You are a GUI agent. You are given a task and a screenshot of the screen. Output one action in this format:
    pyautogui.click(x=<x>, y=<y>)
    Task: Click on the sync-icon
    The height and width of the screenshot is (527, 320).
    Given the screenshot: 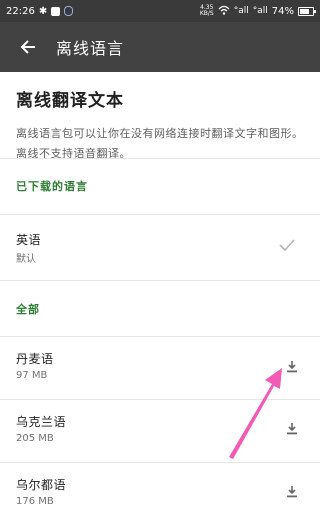 What is the action you would take?
    pyautogui.click(x=69, y=11)
    